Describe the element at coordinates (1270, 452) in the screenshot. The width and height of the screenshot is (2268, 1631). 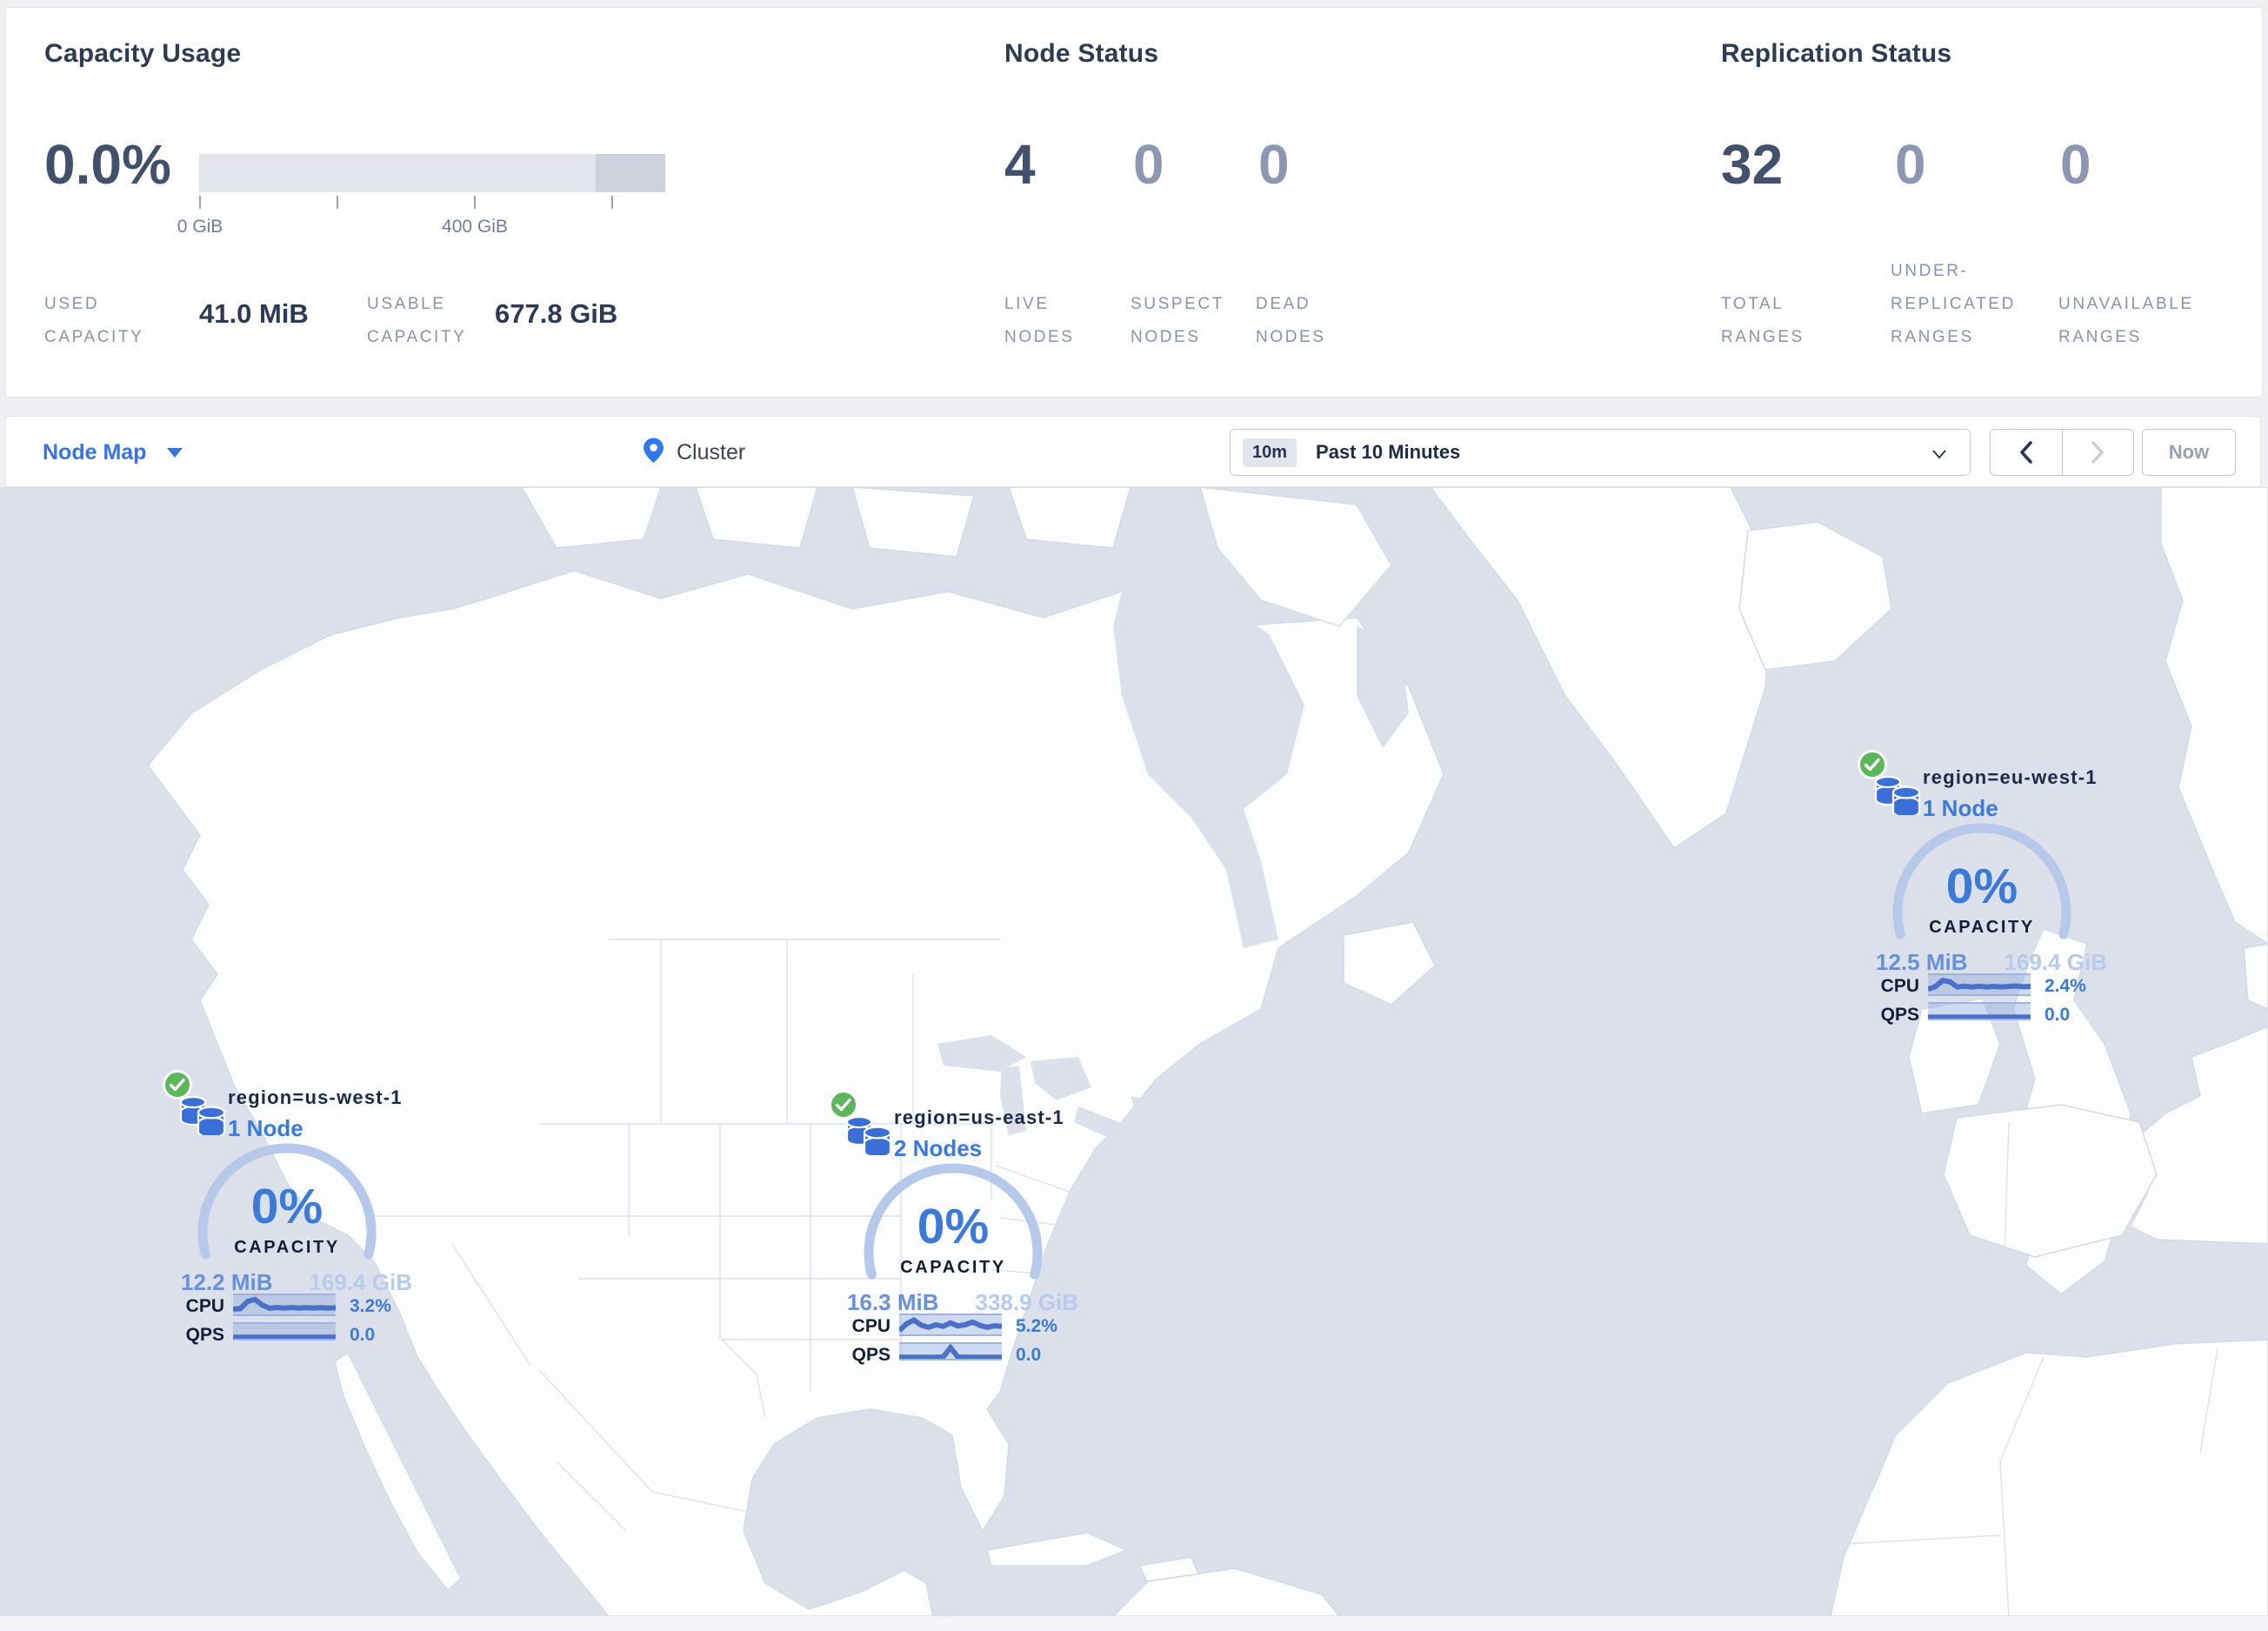
I see `time-range-badge: 10m` at that location.